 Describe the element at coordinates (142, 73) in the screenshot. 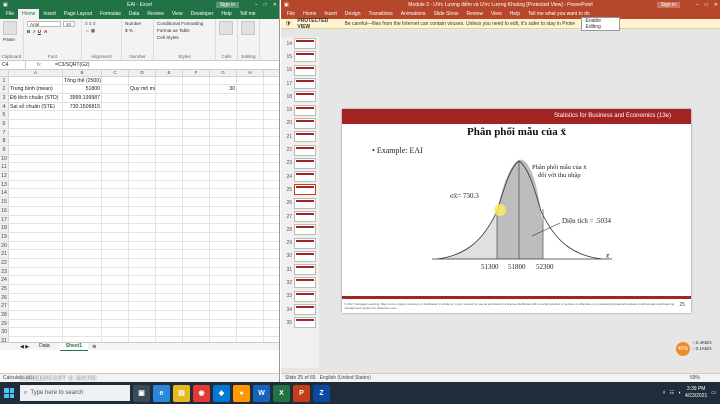

I see `column-header: D` at that location.